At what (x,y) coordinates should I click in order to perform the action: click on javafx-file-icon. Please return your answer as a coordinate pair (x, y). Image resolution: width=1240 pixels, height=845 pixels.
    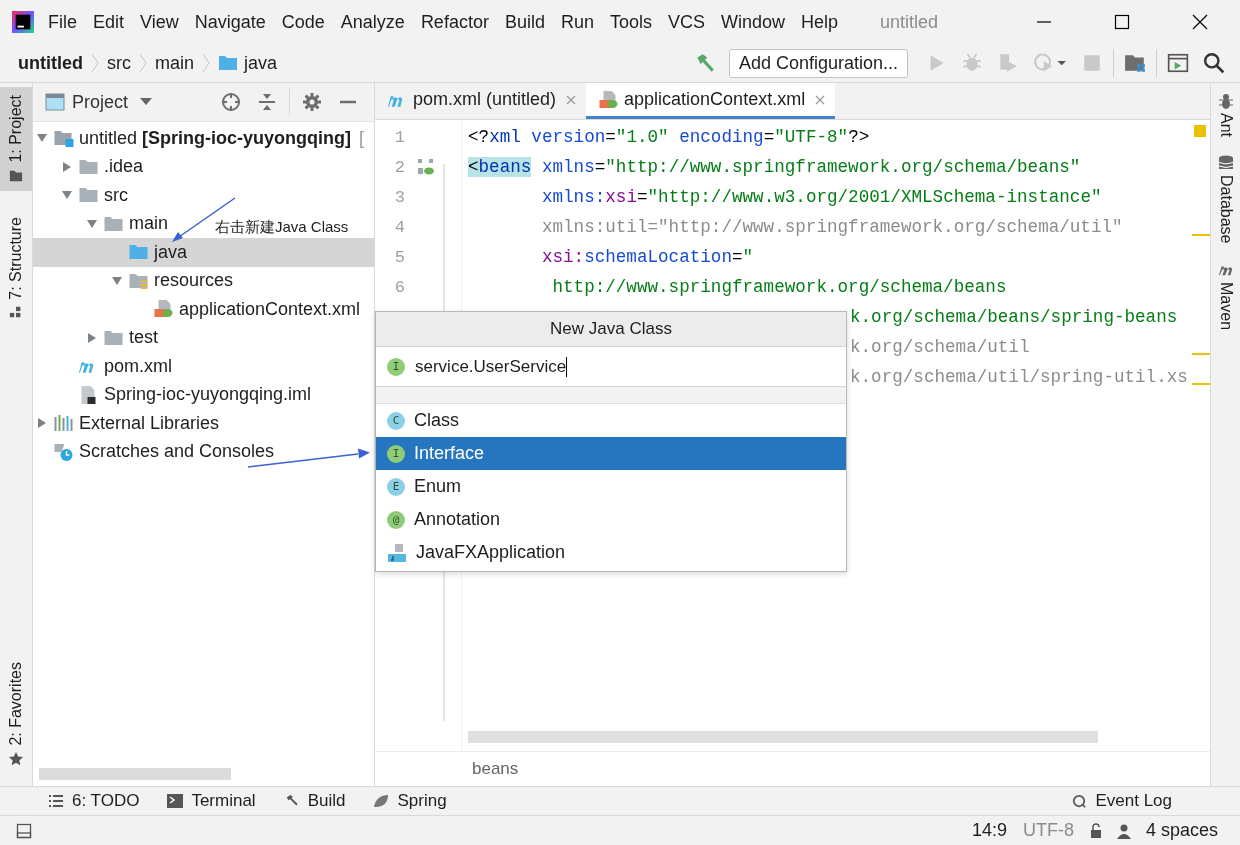
    Looking at the image, I should click on (397, 552).